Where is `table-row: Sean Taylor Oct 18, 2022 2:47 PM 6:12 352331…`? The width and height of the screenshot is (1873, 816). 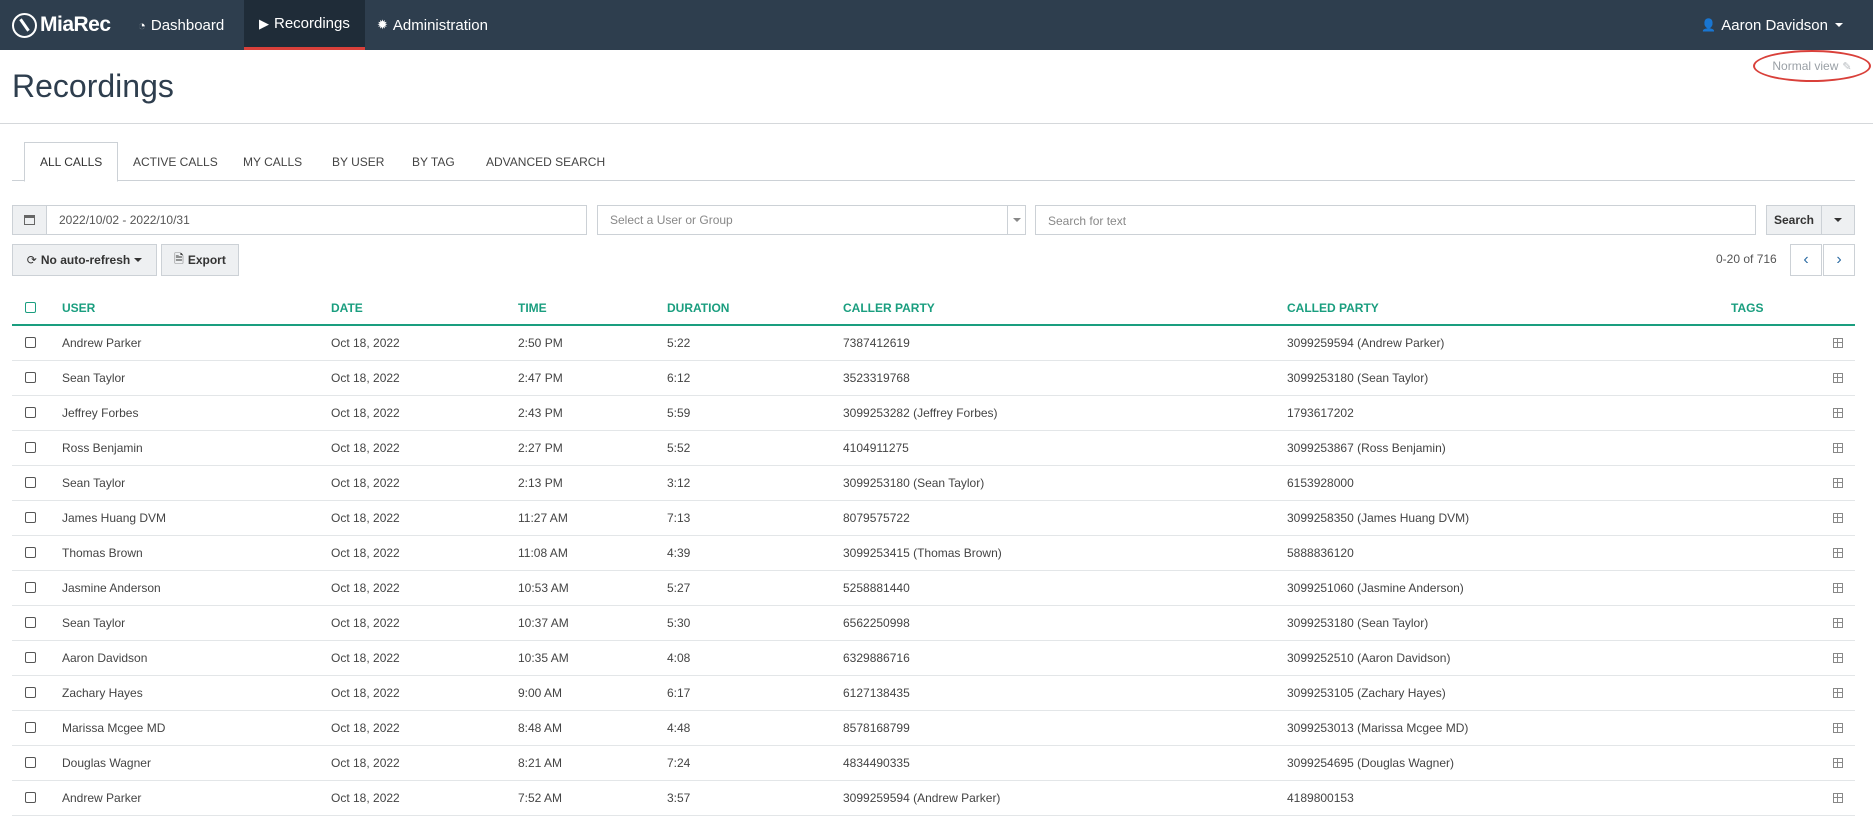 table-row: Sean Taylor Oct 18, 2022 2:47 PM 6:12 352331… is located at coordinates (933, 378).